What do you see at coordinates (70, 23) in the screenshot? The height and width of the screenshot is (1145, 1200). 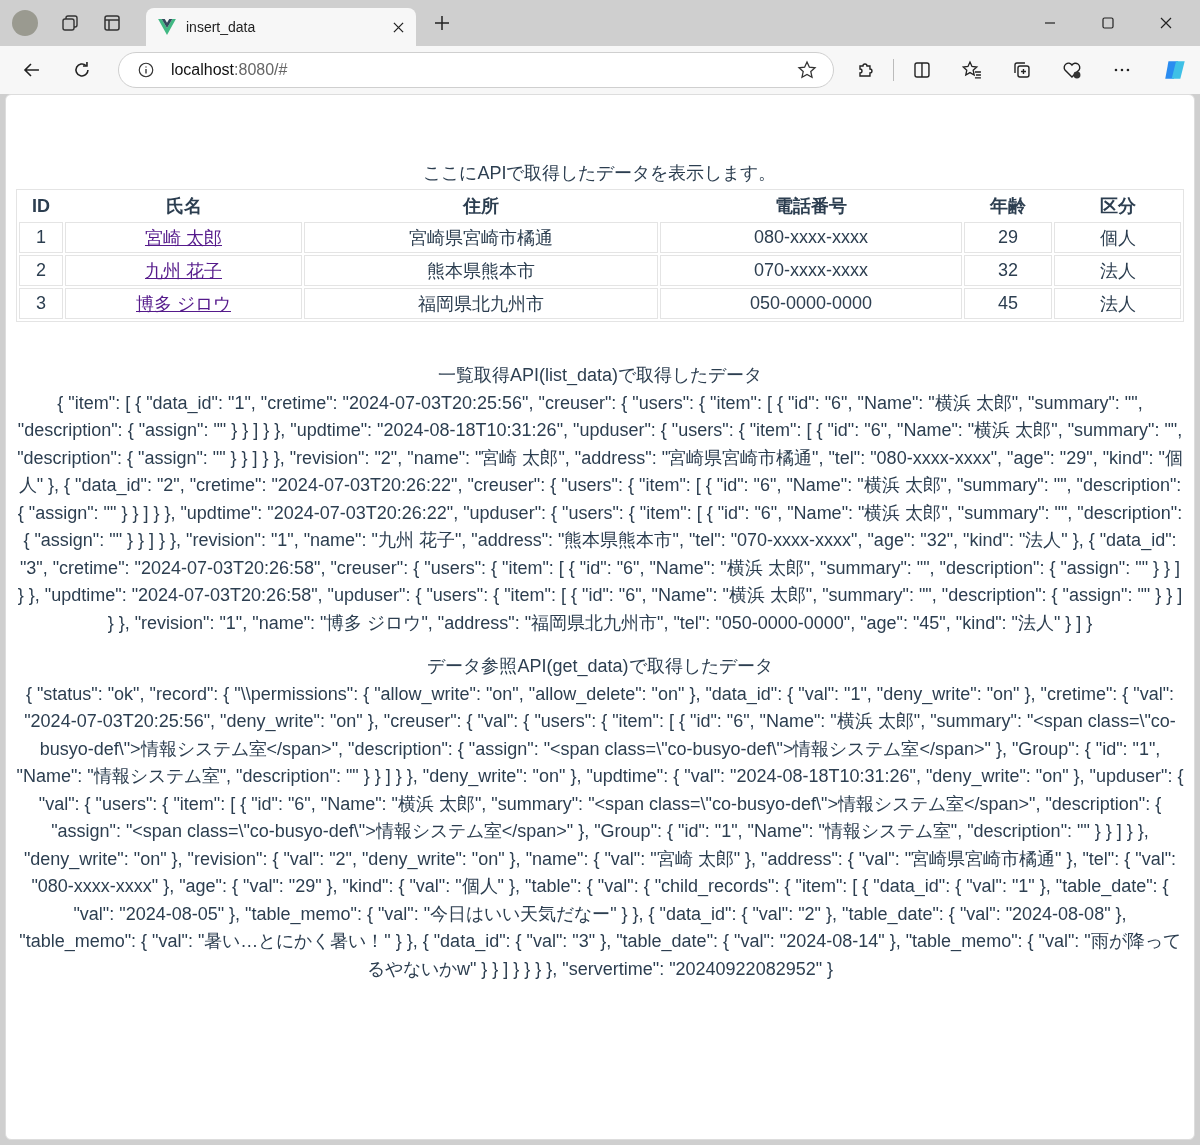 I see `workspaces-icon` at bounding box center [70, 23].